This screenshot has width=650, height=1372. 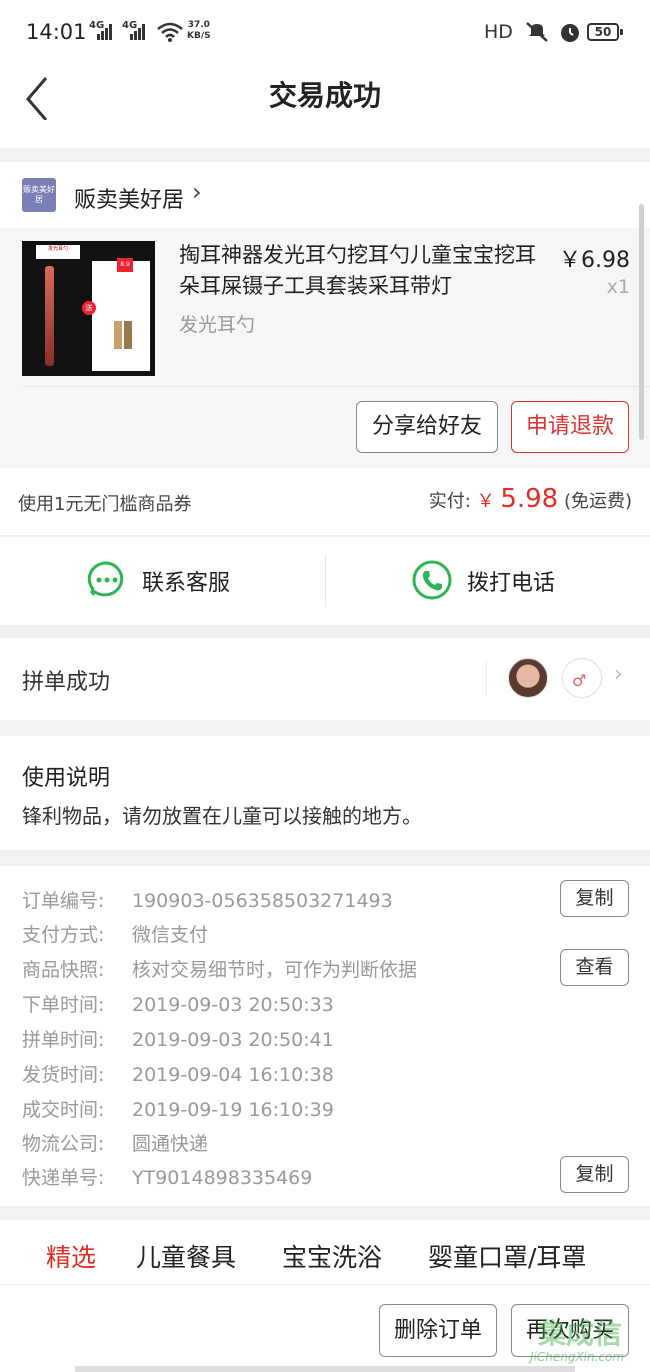 What do you see at coordinates (130, 25) in the screenshot?
I see `network-type-2: 4G` at bounding box center [130, 25].